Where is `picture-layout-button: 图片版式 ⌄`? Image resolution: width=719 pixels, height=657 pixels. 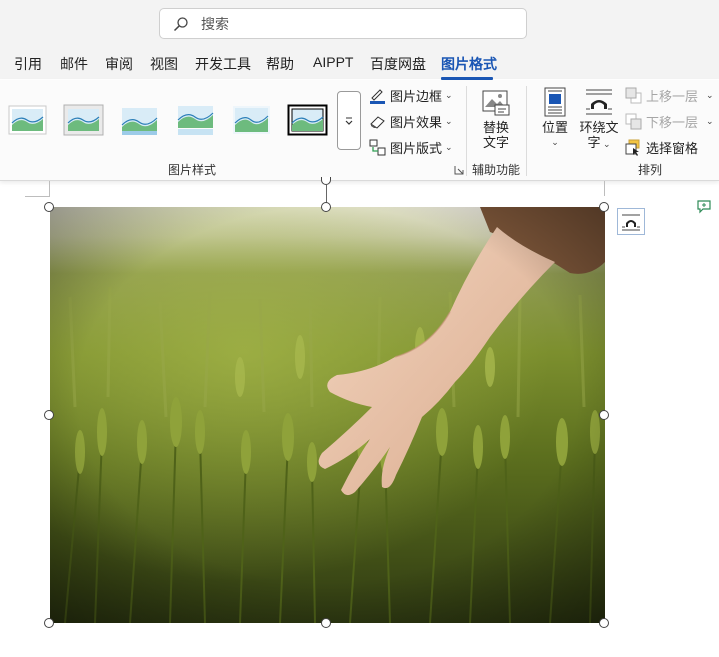 picture-layout-button: 图片版式 ⌄ is located at coordinates (411, 147).